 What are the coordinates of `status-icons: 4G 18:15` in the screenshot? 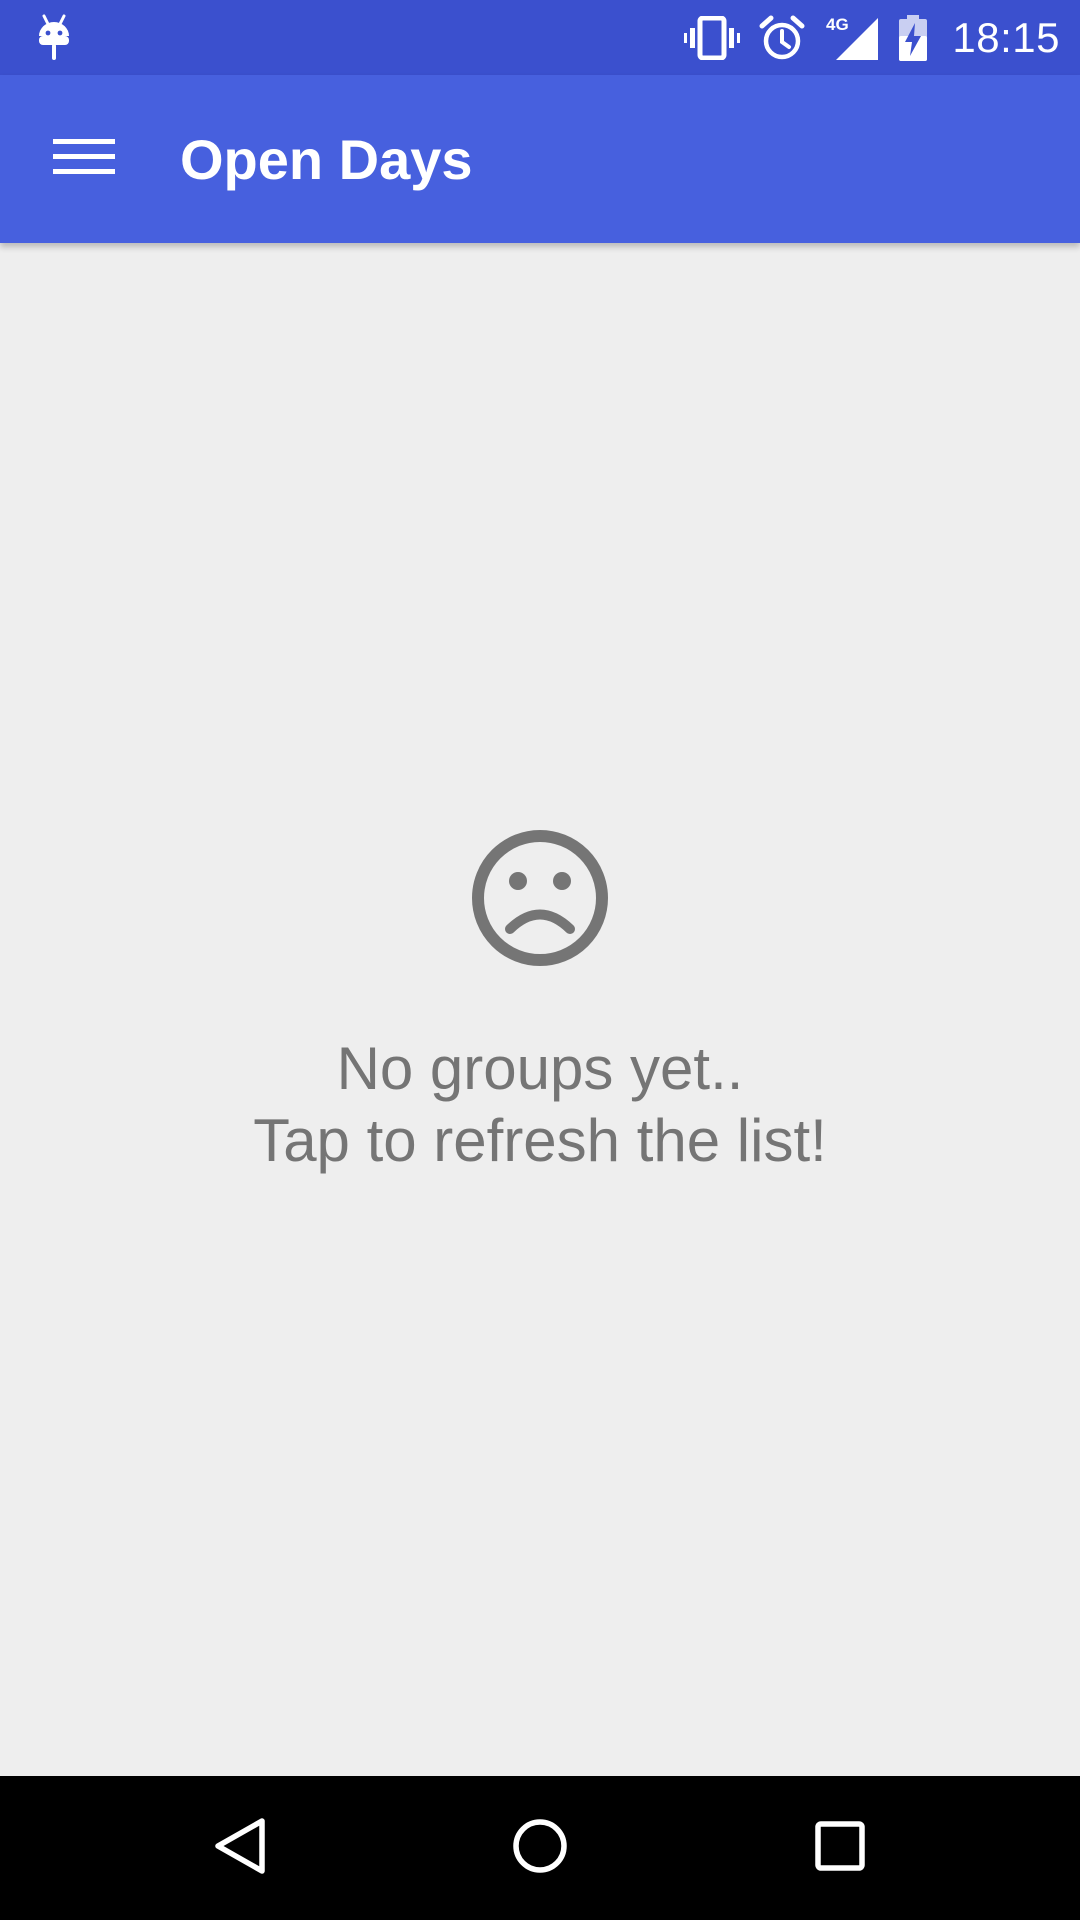 It's located at (872, 37).